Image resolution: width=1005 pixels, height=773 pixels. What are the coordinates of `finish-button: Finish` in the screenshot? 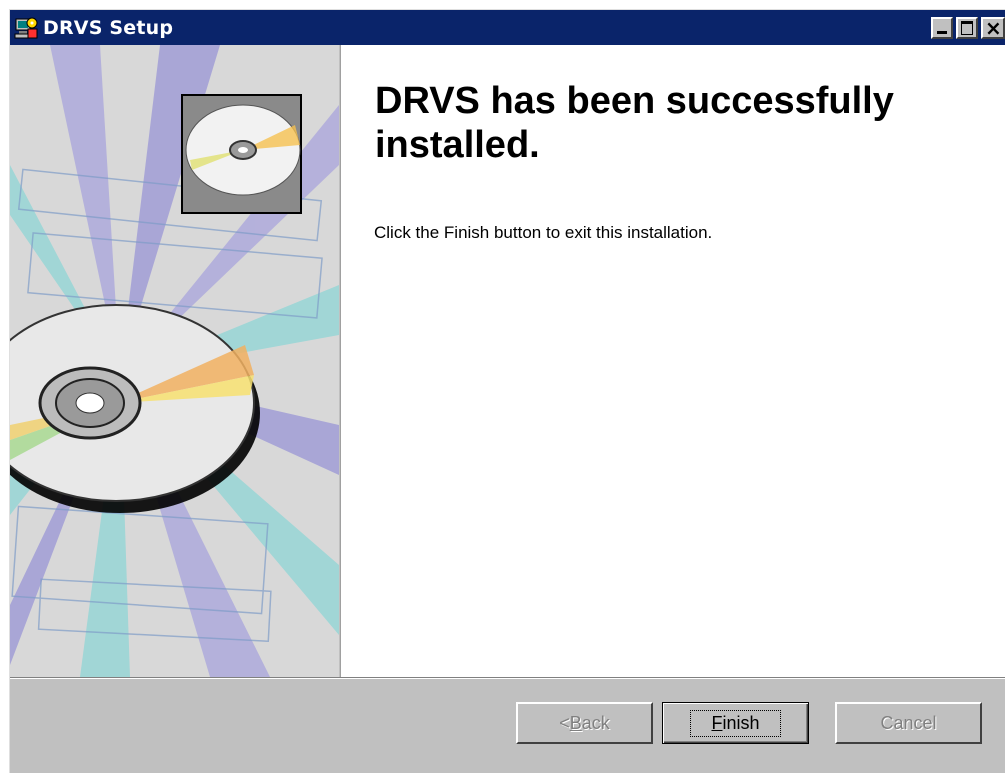 It's located at (735, 723).